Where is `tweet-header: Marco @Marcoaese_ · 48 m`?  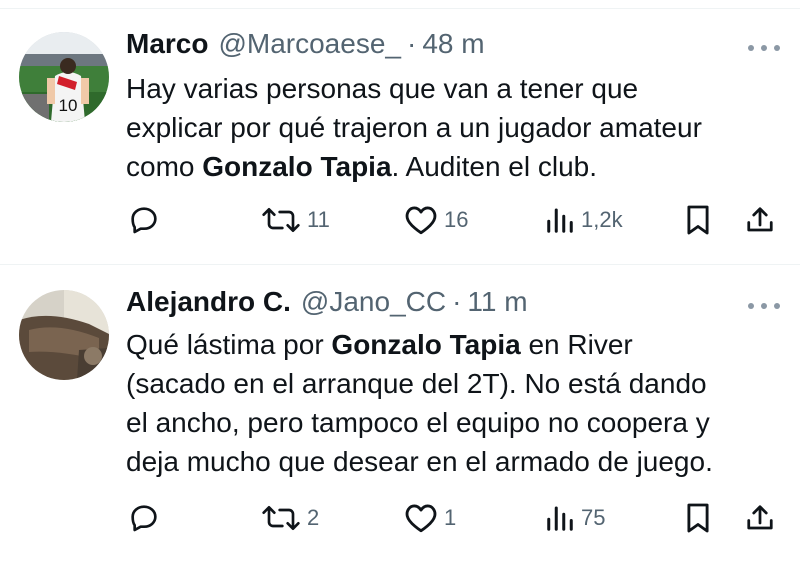
tweet-header: Marco @Marcoaese_ · 48 m is located at coordinates (305, 46).